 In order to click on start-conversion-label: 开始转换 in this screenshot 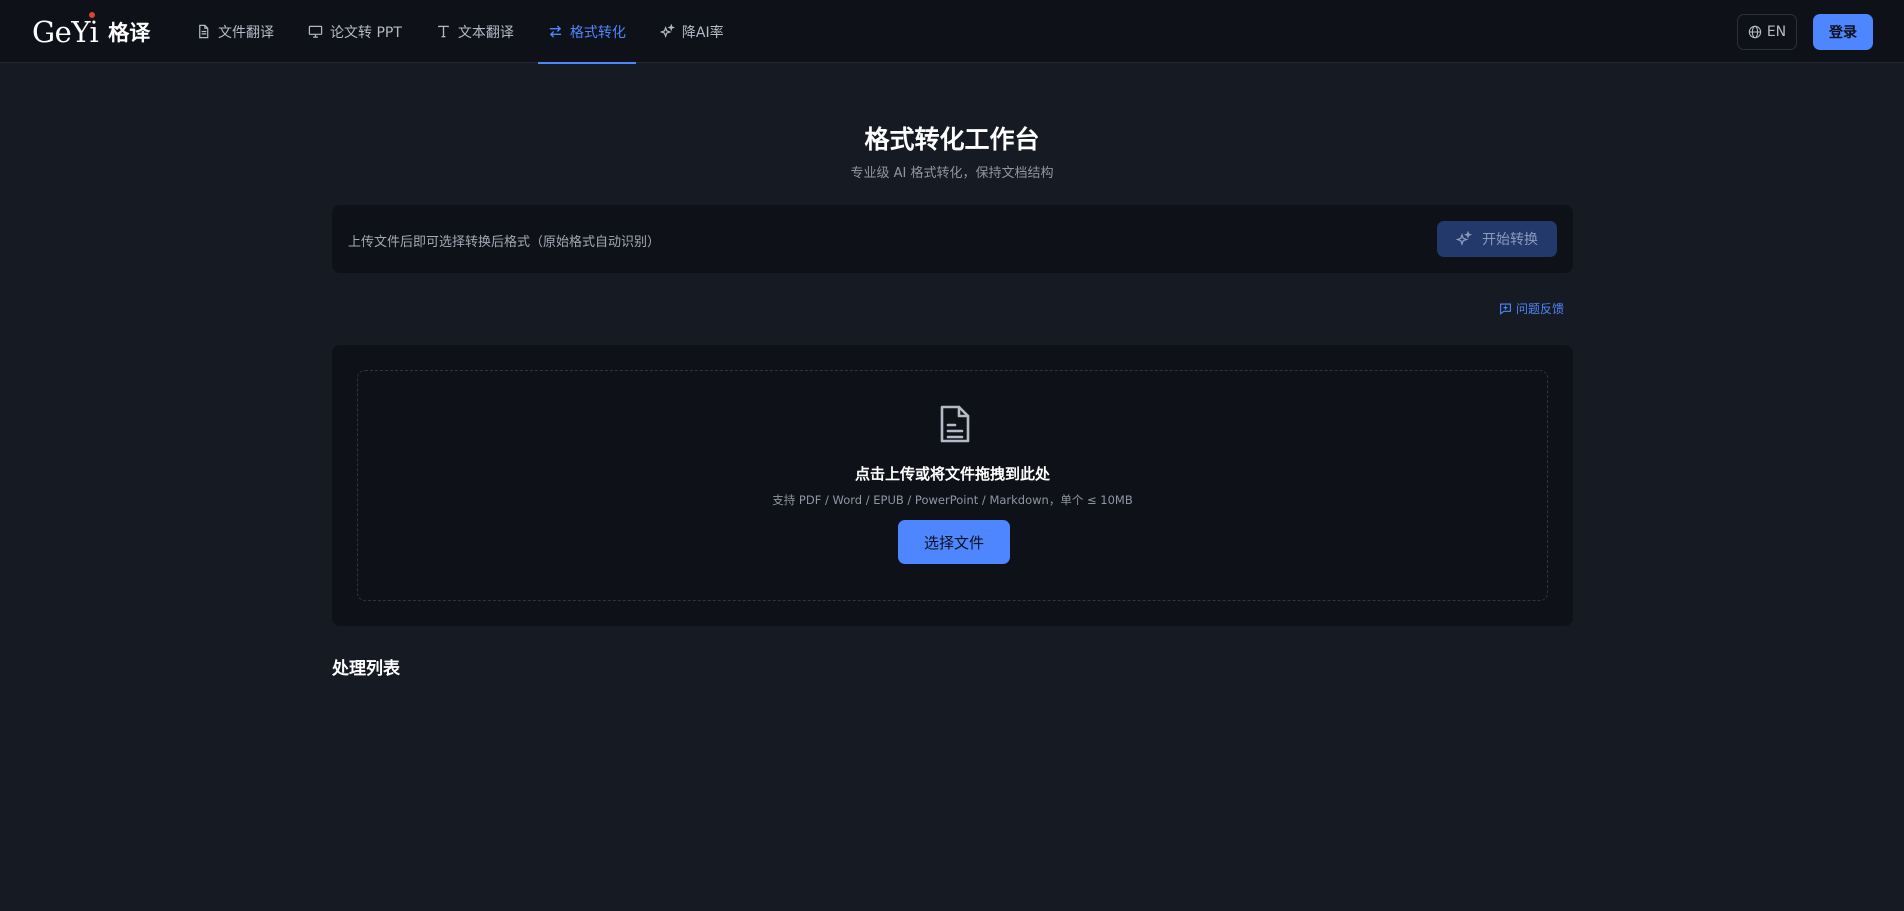, I will do `click(1510, 240)`.